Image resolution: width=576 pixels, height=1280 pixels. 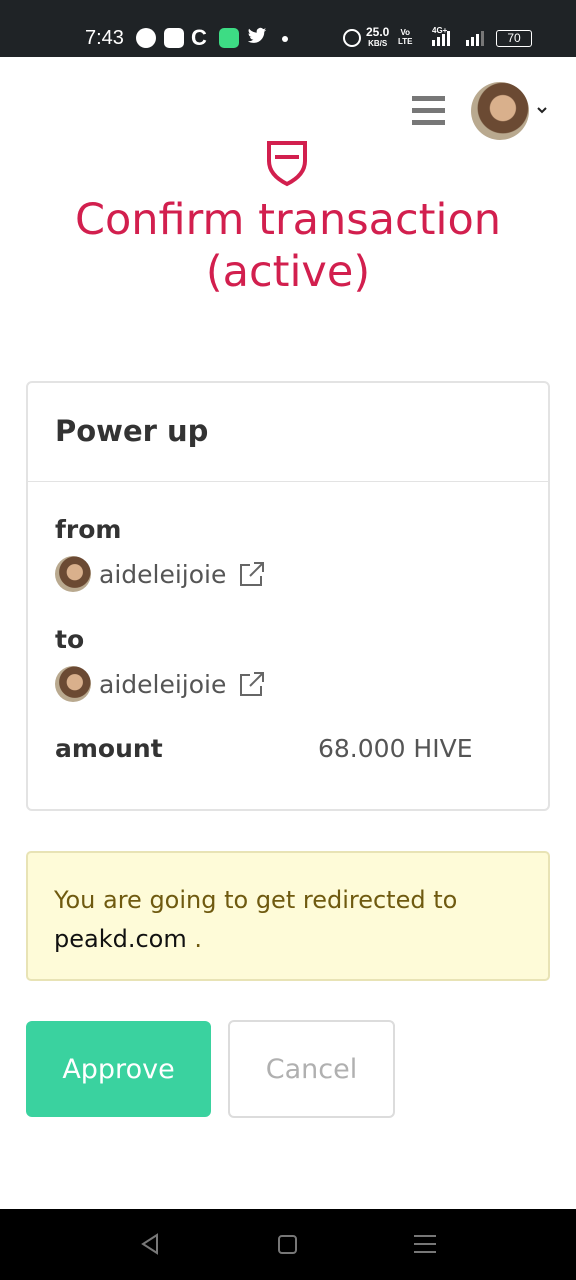 I want to click on twitter-icon, so click(x=257, y=39).